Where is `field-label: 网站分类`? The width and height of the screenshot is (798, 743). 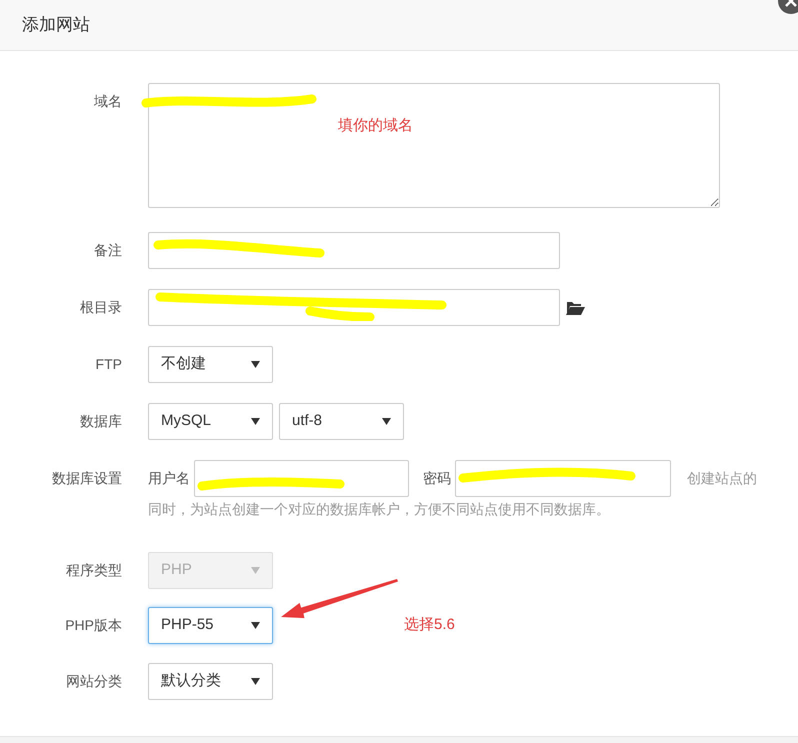 field-label: 网站分类 is located at coordinates (94, 681).